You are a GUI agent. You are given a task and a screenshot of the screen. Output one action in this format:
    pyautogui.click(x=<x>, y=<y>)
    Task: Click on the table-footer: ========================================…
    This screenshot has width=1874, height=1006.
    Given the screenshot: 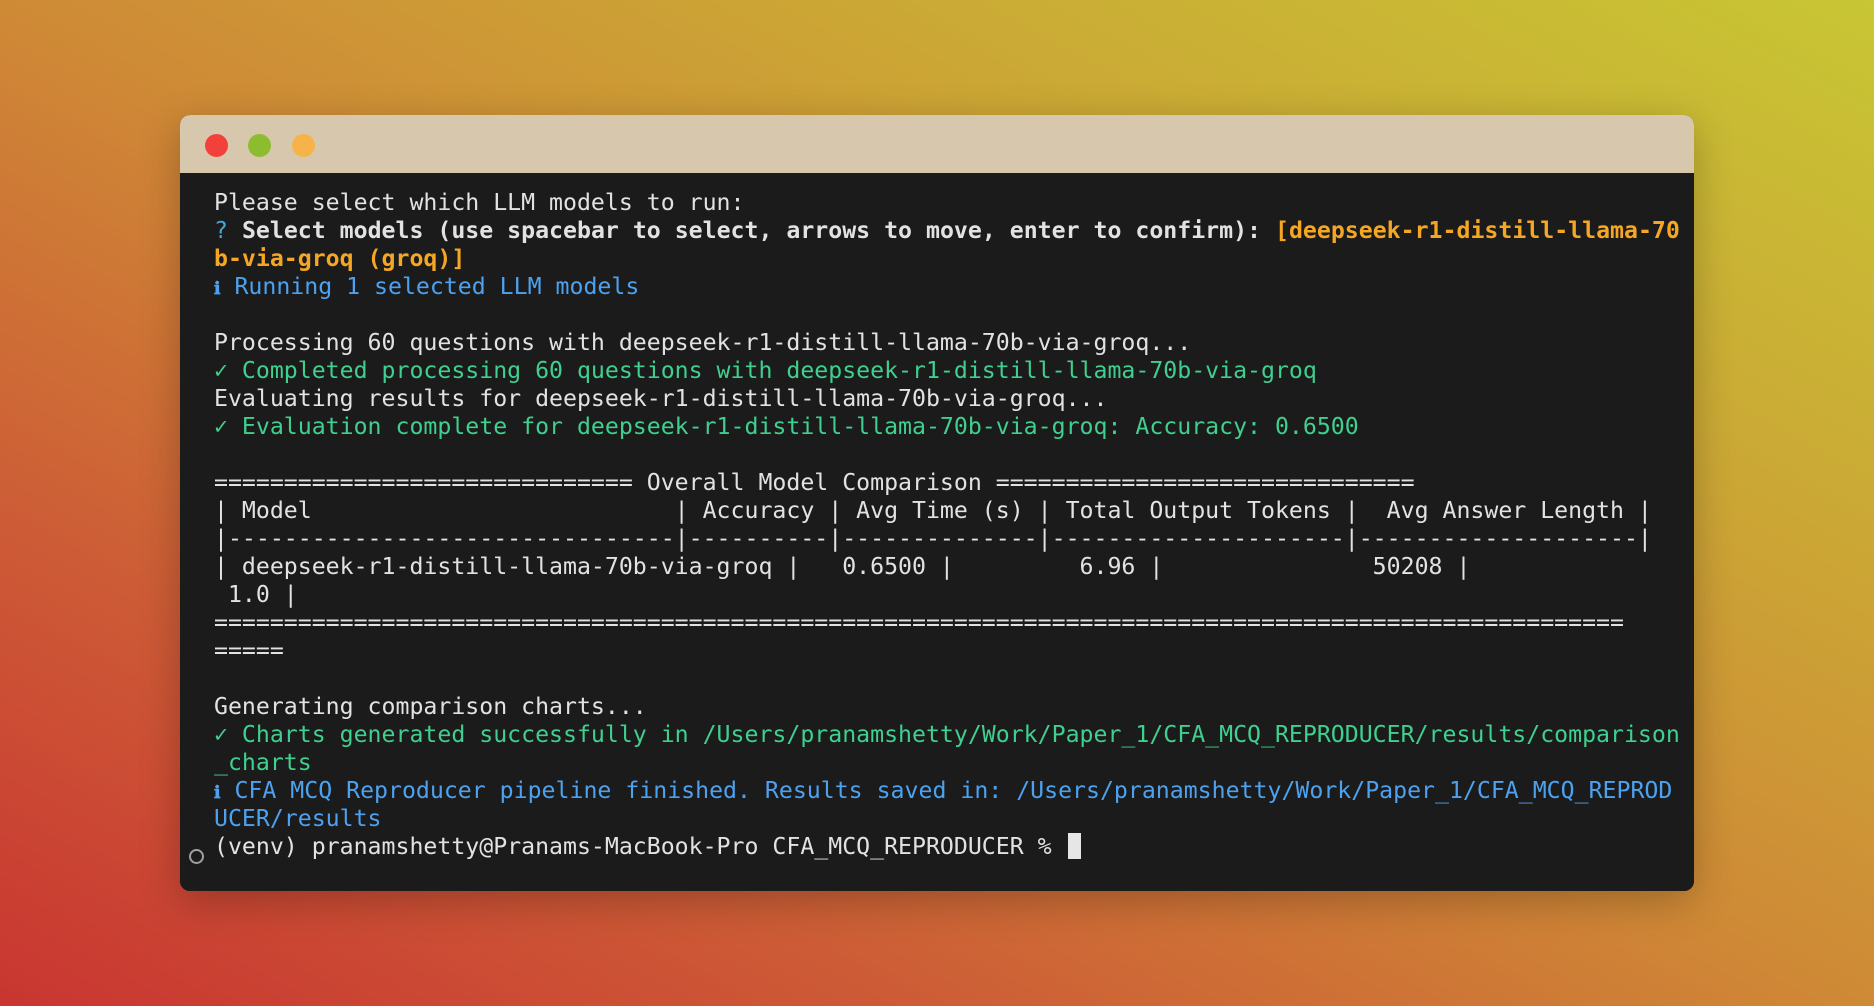 What is the action you would take?
    pyautogui.click(x=919, y=622)
    